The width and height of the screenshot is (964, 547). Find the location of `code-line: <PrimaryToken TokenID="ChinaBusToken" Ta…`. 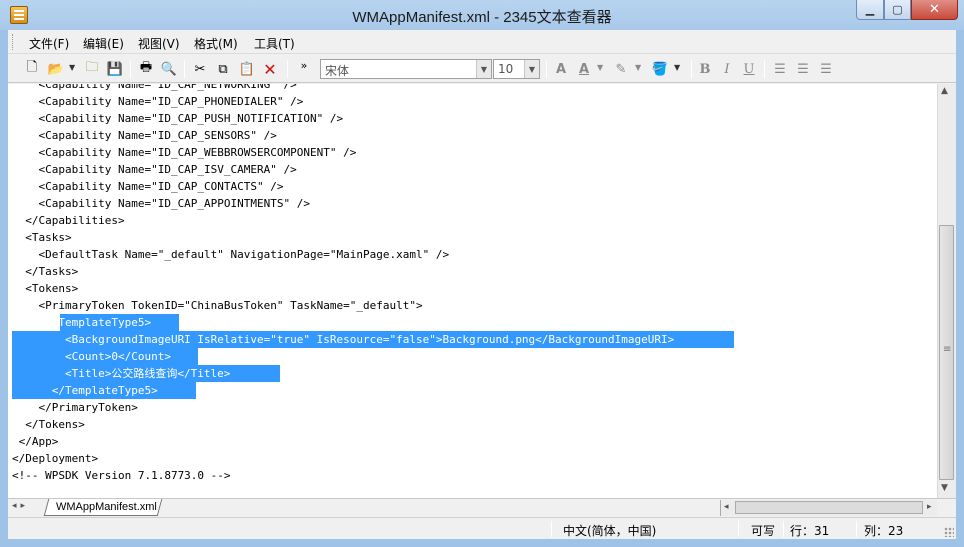

code-line: <PrimaryToken TokenID="ChinaBusToken" Ta… is located at coordinates (217, 305).